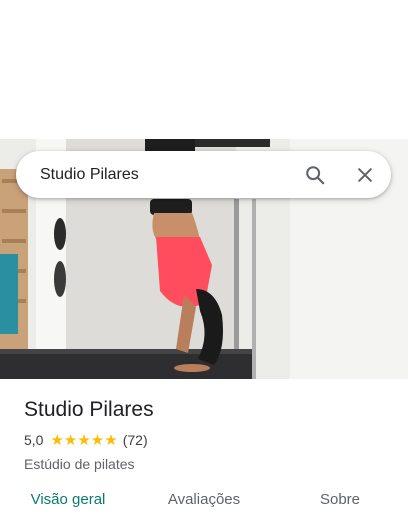 Image resolution: width=408 pixels, height=518 pixels. I want to click on tab-bar: Visão geral Avaliações Sobre, so click(204, 500).